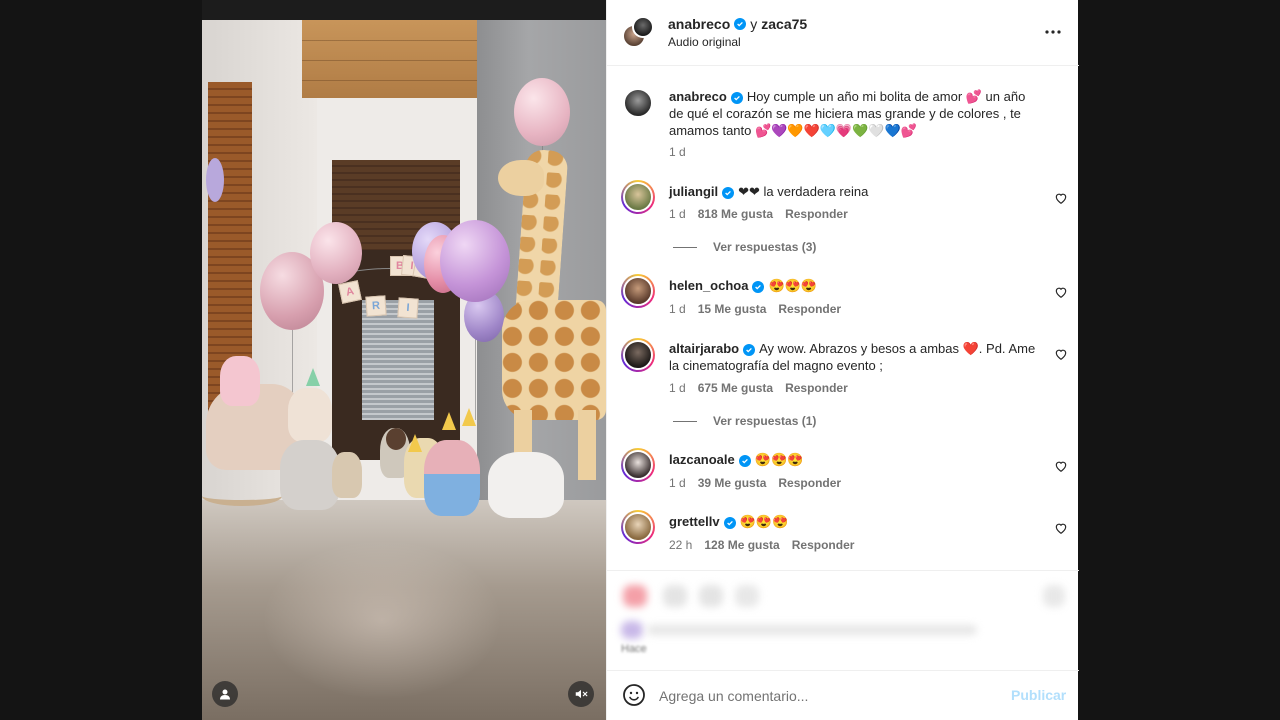  Describe the element at coordinates (632, 630) in the screenshot. I see `liker-avatars` at that location.